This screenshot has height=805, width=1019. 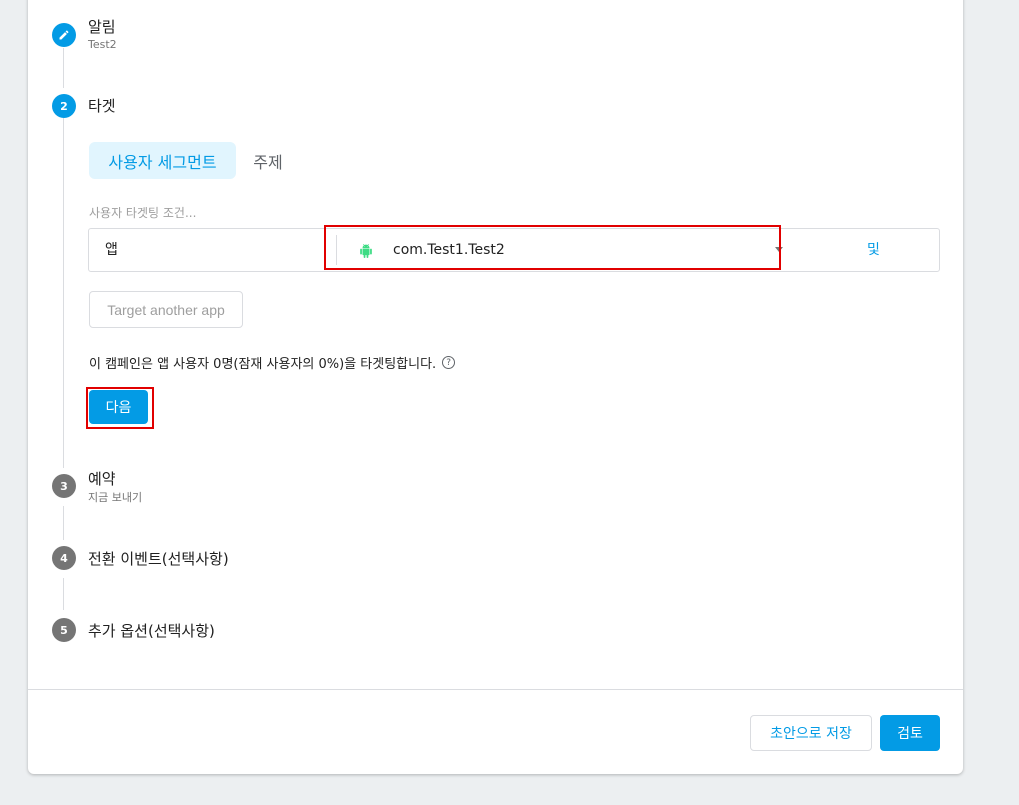 What do you see at coordinates (111, 250) in the screenshot?
I see `condition-field: 앱` at bounding box center [111, 250].